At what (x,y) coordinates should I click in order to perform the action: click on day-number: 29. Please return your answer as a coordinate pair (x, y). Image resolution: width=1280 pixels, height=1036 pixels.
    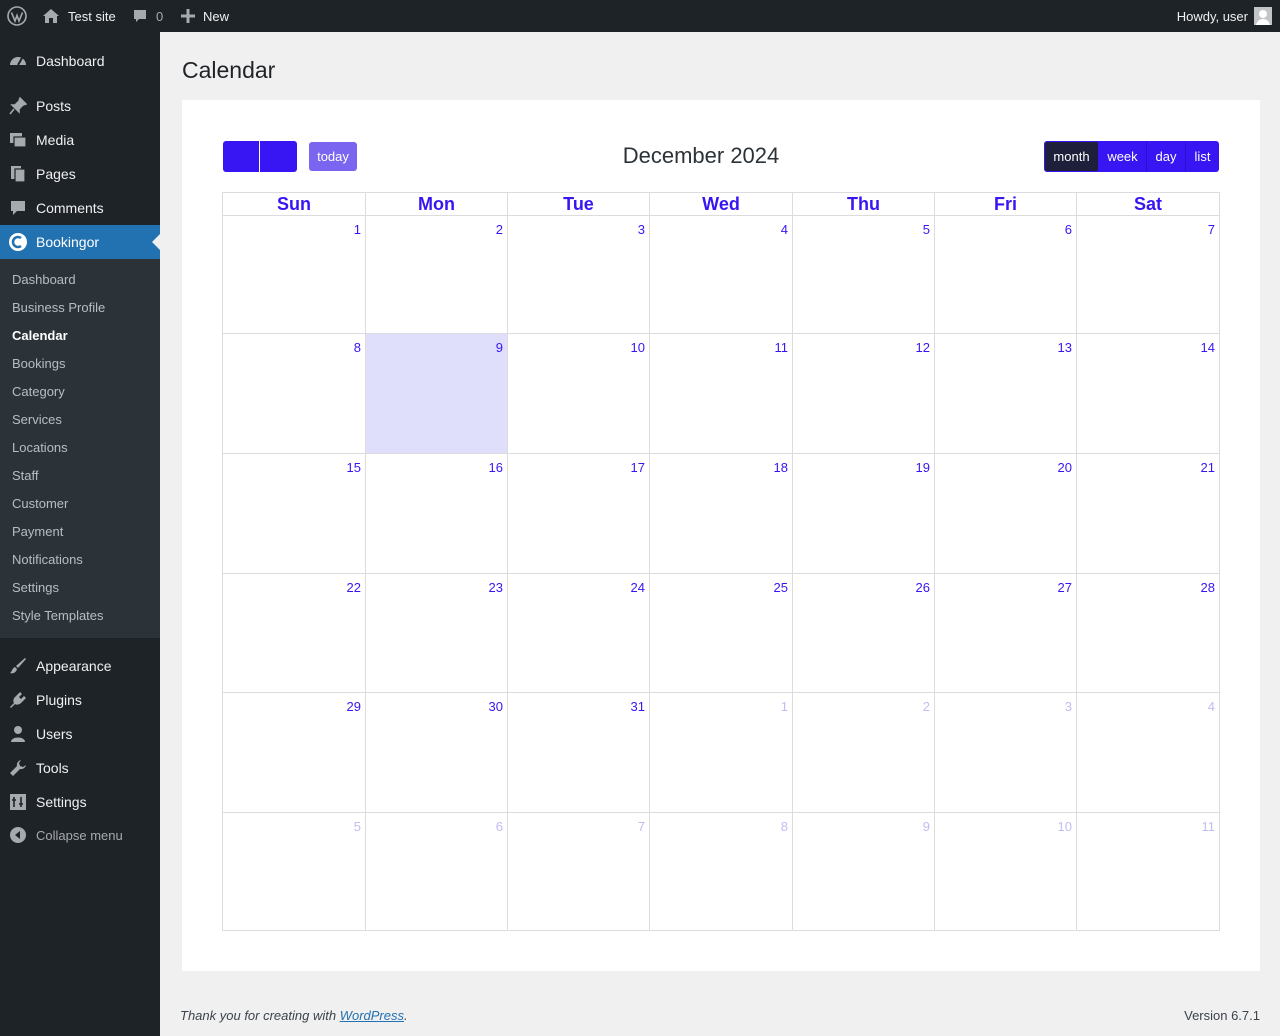
    Looking at the image, I should click on (354, 706).